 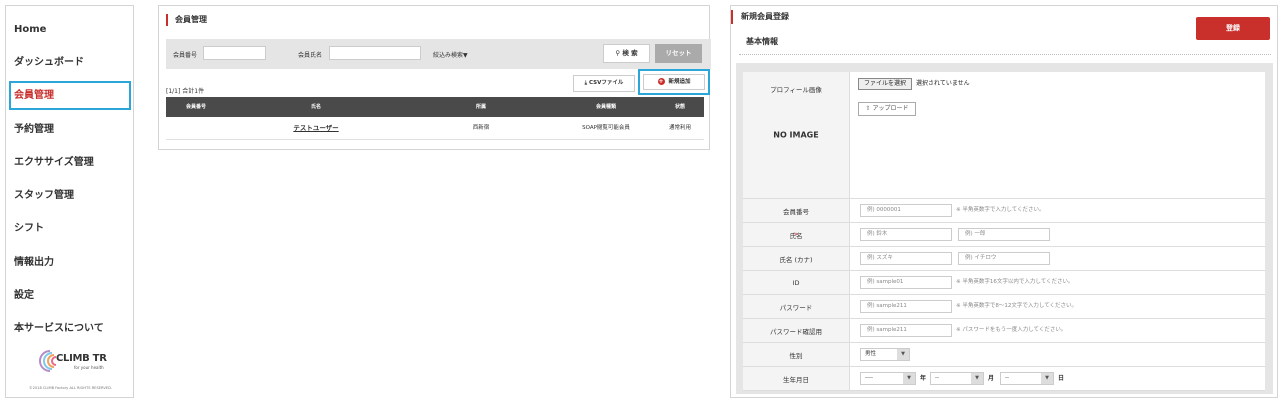 What do you see at coordinates (888, 378) in the screenshot?
I see `birth-year-select: ---- ▼` at bounding box center [888, 378].